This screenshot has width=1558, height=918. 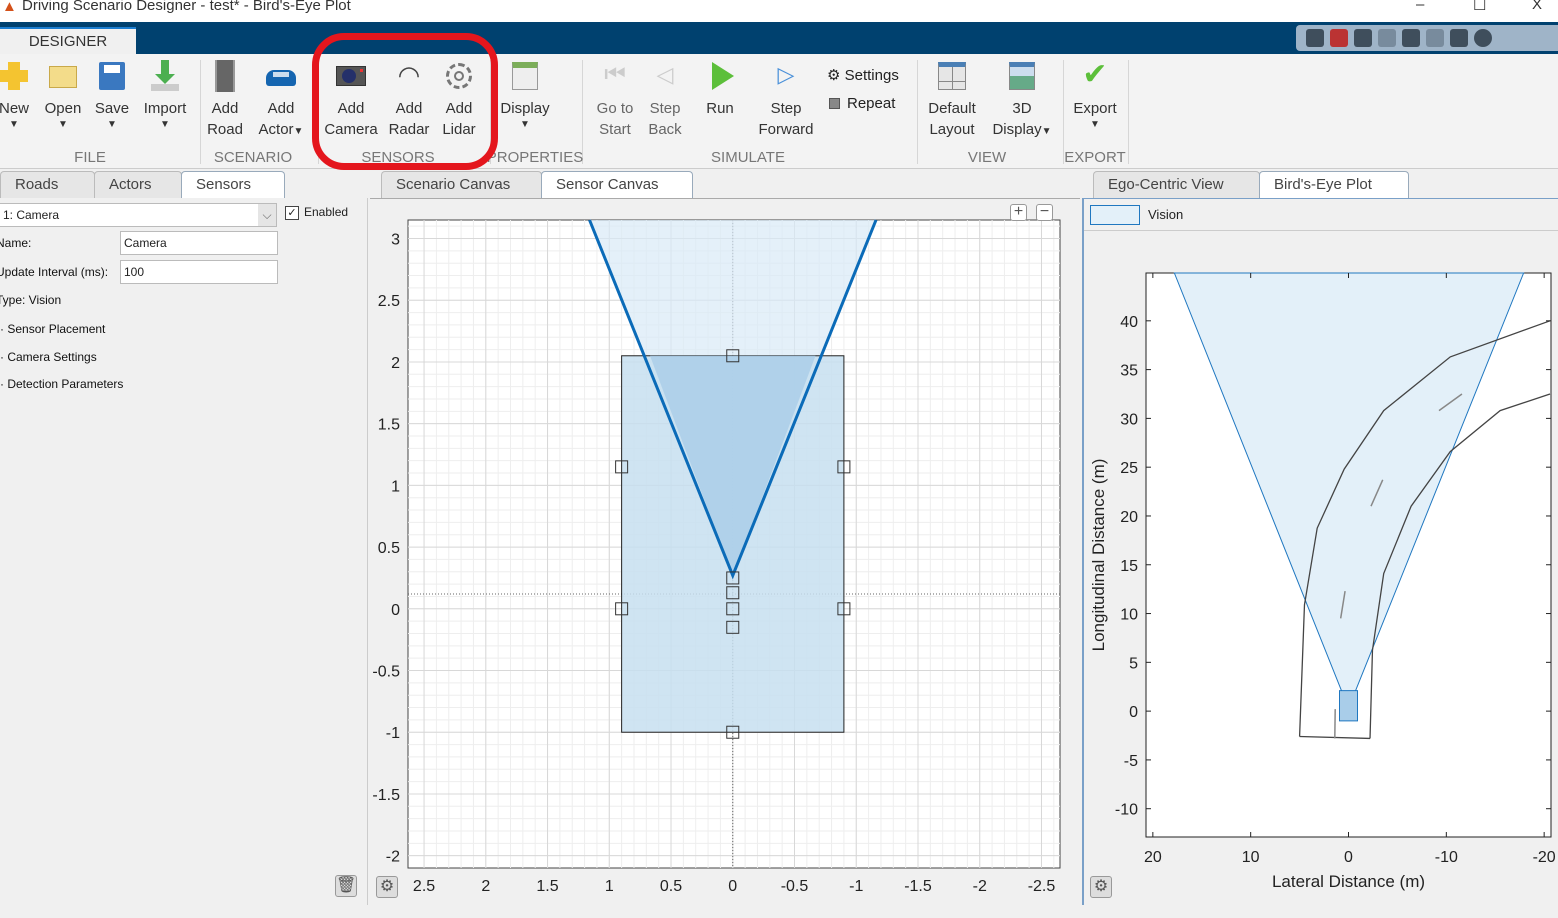 What do you see at coordinates (424, 886) in the screenshot?
I see `x-tick-label: 2.5` at bounding box center [424, 886].